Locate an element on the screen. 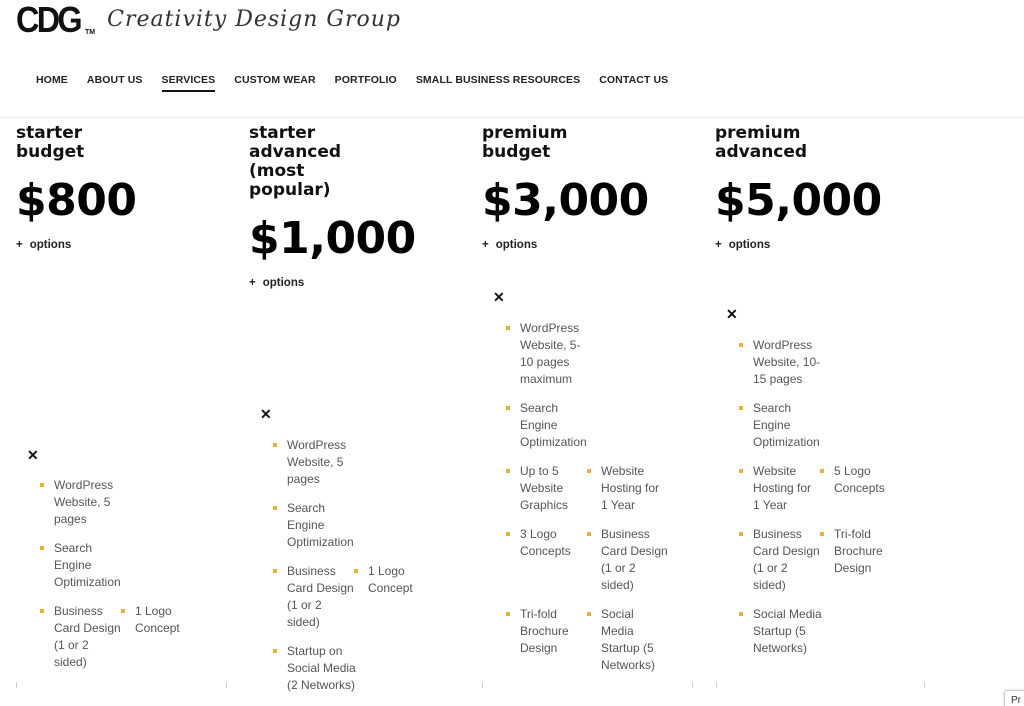 Image resolution: width=1024 pixels, height=706 pixels. brand-logo: CDG TM Creativity Design Group is located at coordinates (208, 20).